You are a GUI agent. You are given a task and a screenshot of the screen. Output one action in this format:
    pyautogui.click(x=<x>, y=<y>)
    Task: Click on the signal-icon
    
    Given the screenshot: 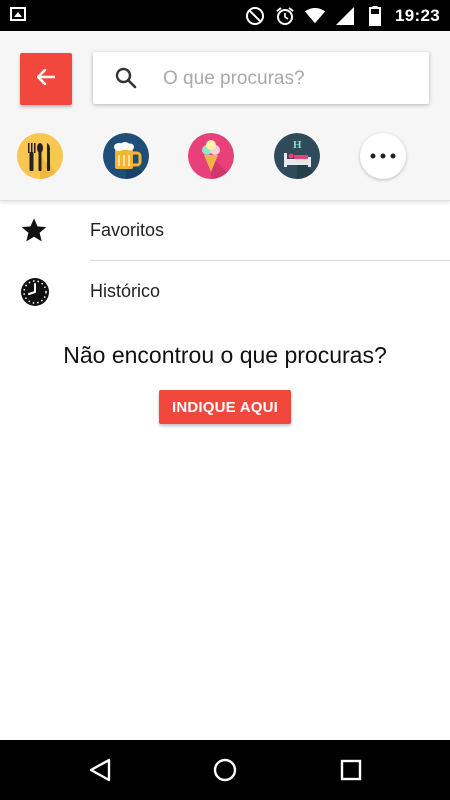 What is the action you would take?
    pyautogui.click(x=345, y=16)
    